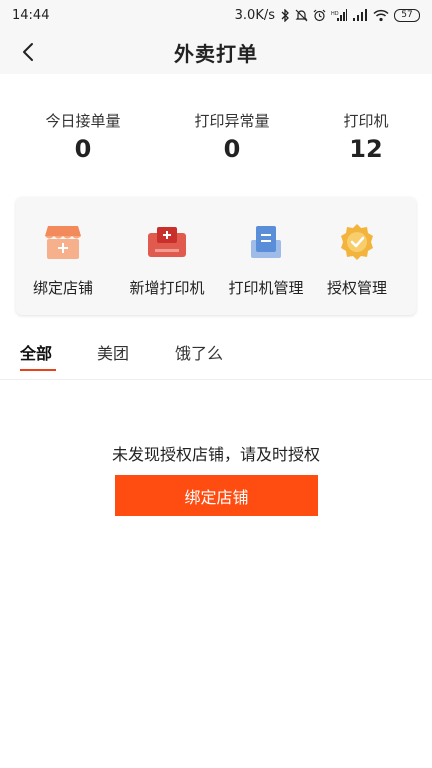 Image resolution: width=432 pixels, height=768 pixels. What do you see at coordinates (31, 15) in the screenshot?
I see `status-time: 14:44` at bounding box center [31, 15].